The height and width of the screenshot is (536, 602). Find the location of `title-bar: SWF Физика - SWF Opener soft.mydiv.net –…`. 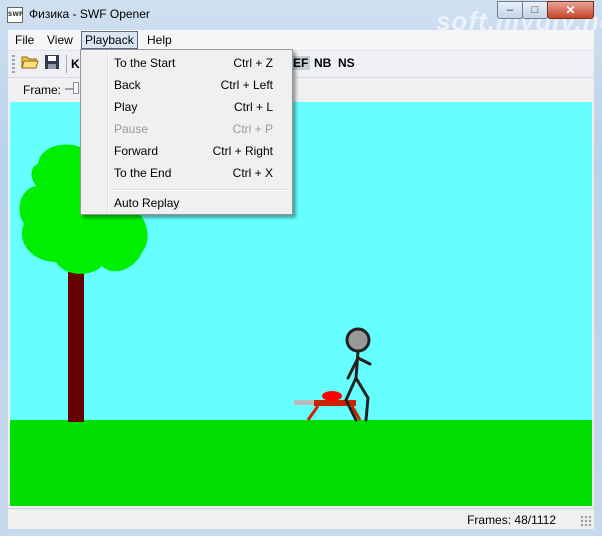

title-bar: SWF Физика - SWF Opener soft.mydiv.net –… is located at coordinates (301, 18).